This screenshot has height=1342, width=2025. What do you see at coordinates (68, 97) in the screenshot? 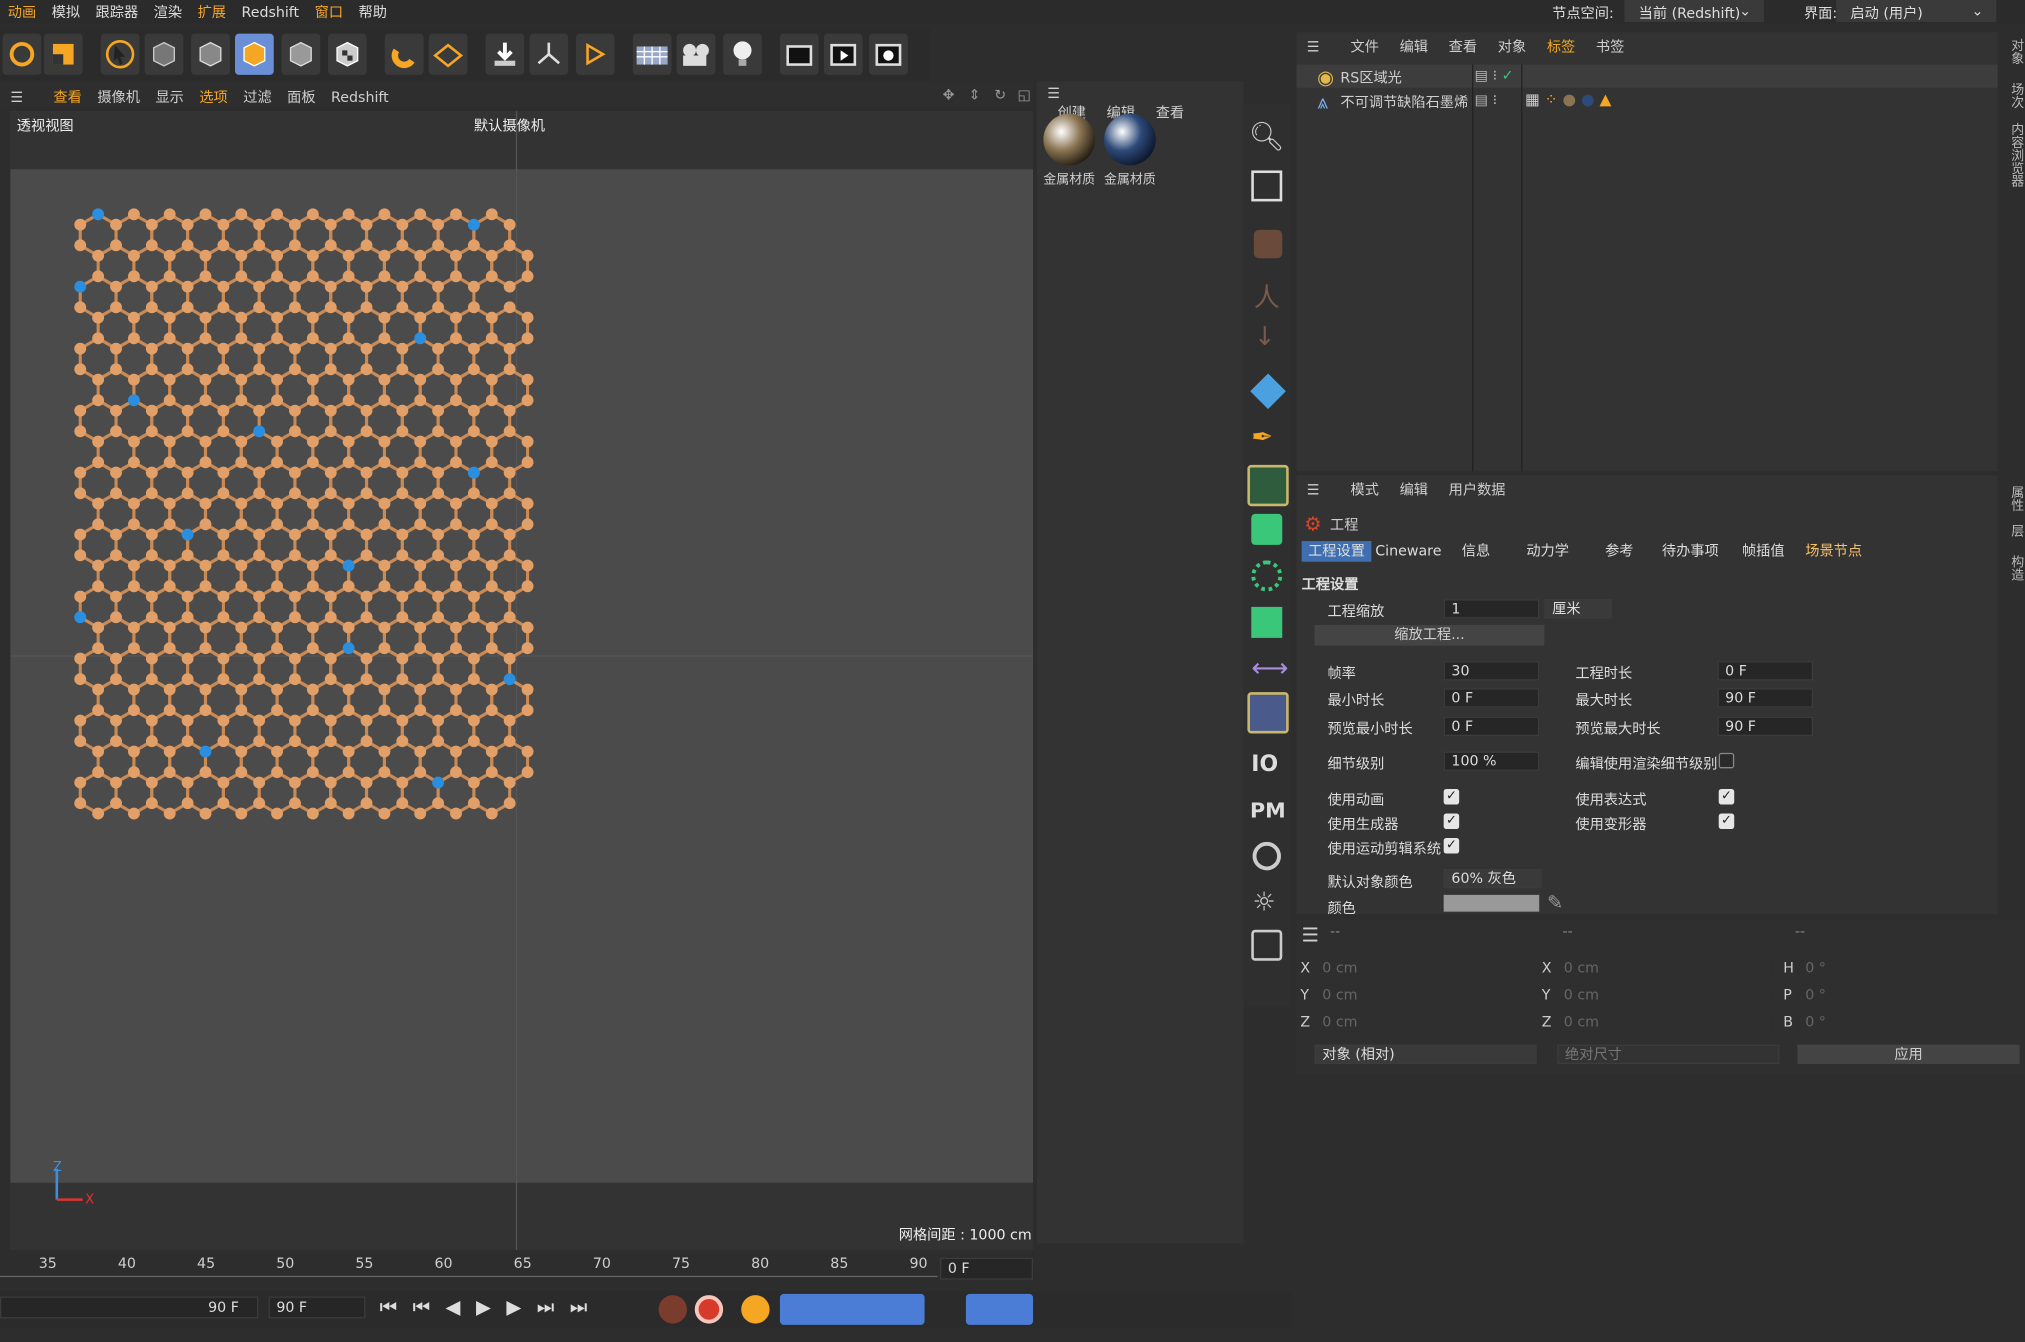
I see `viewport-menu-item: 查看` at bounding box center [68, 97].